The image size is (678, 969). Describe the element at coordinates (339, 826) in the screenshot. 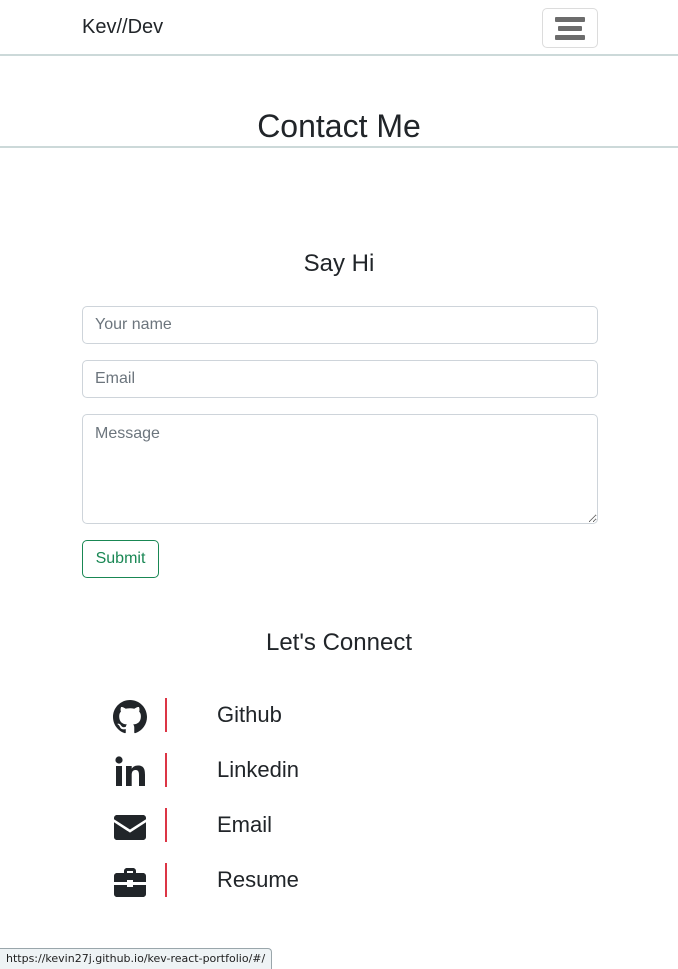

I see `social-row-email: Email` at that location.